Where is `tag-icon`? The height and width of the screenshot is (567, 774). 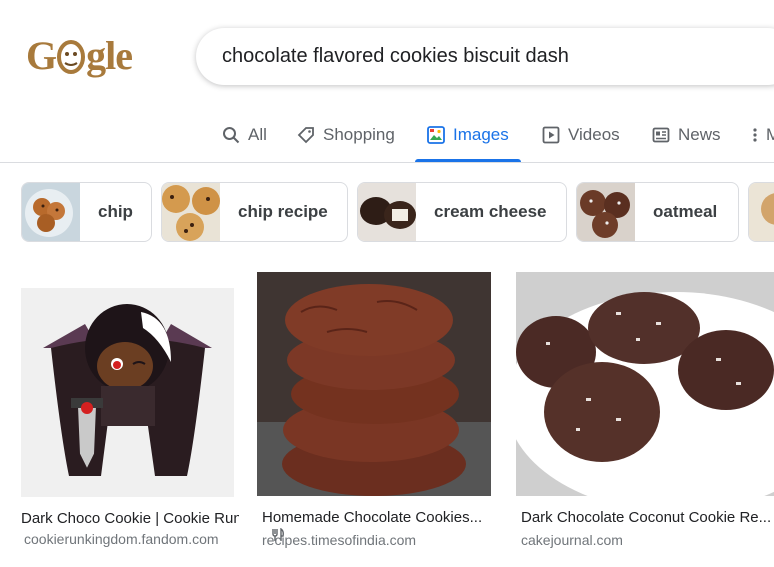 tag-icon is located at coordinates (305, 135).